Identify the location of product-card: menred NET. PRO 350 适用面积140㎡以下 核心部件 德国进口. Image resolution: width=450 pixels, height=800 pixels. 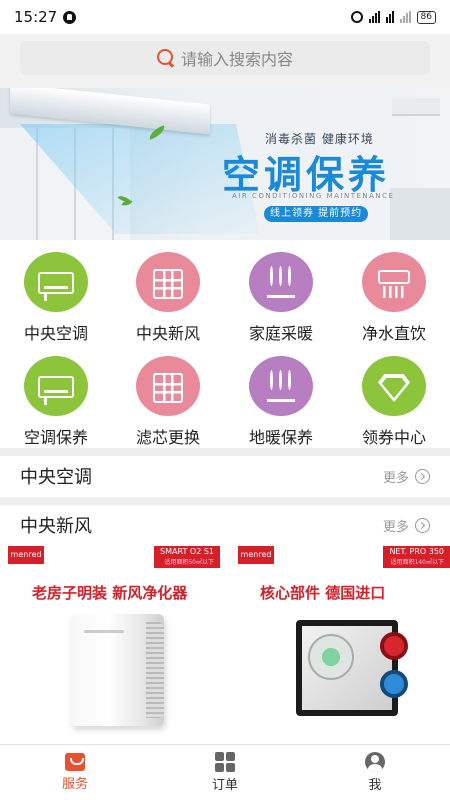
(344, 641).